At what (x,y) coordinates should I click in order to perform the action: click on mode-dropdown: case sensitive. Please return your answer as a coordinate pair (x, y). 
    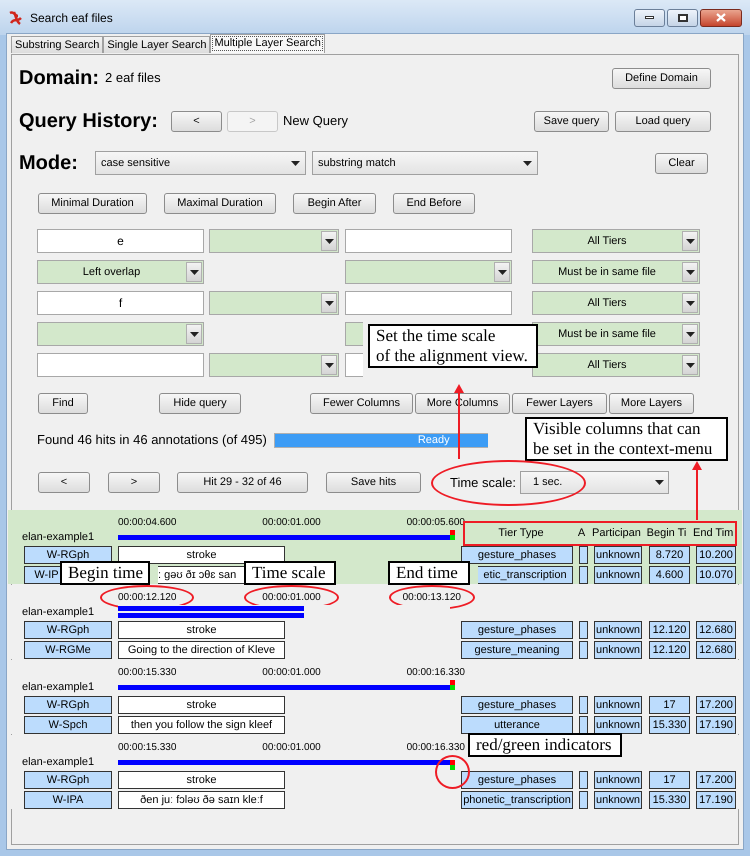
    Looking at the image, I should click on (200, 163).